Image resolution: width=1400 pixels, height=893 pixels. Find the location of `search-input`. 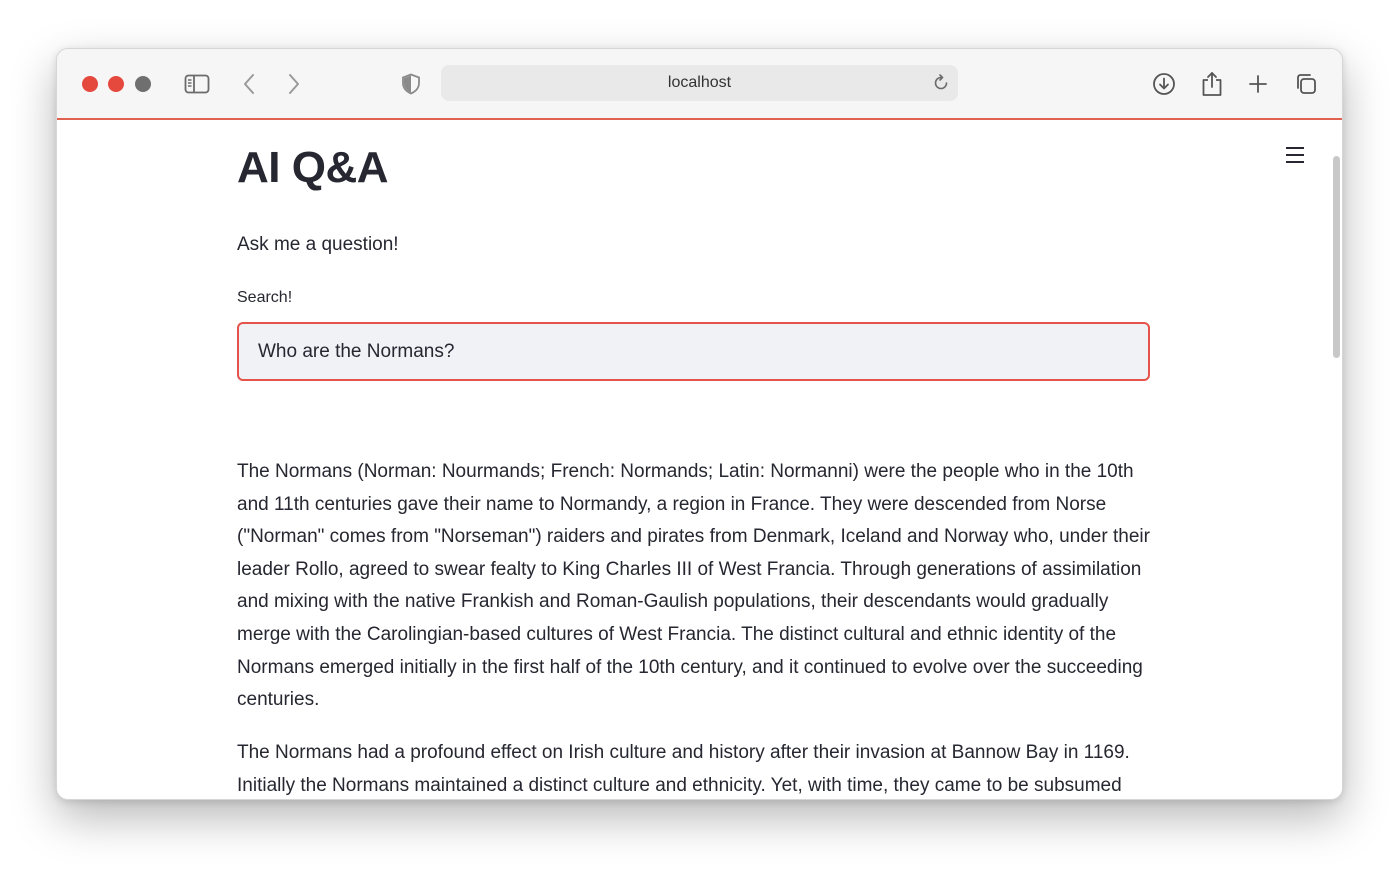

search-input is located at coordinates (688, 351).